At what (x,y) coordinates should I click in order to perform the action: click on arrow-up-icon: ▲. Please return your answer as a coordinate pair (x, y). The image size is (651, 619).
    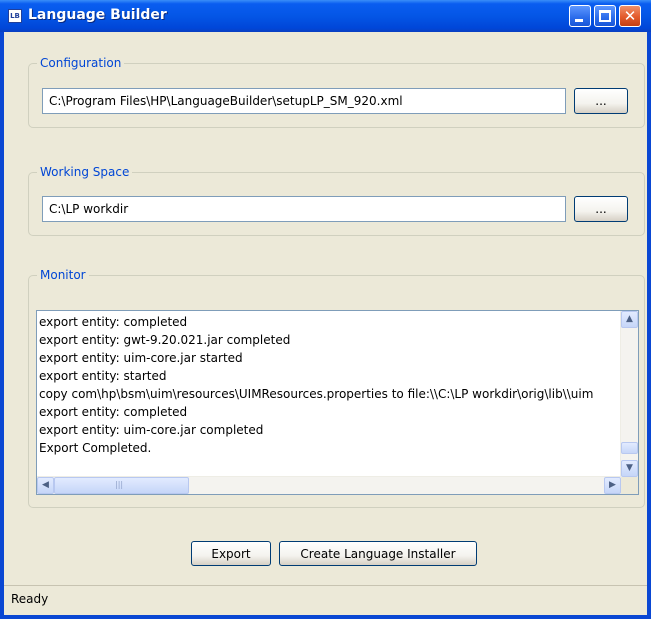
    Looking at the image, I should click on (629, 319).